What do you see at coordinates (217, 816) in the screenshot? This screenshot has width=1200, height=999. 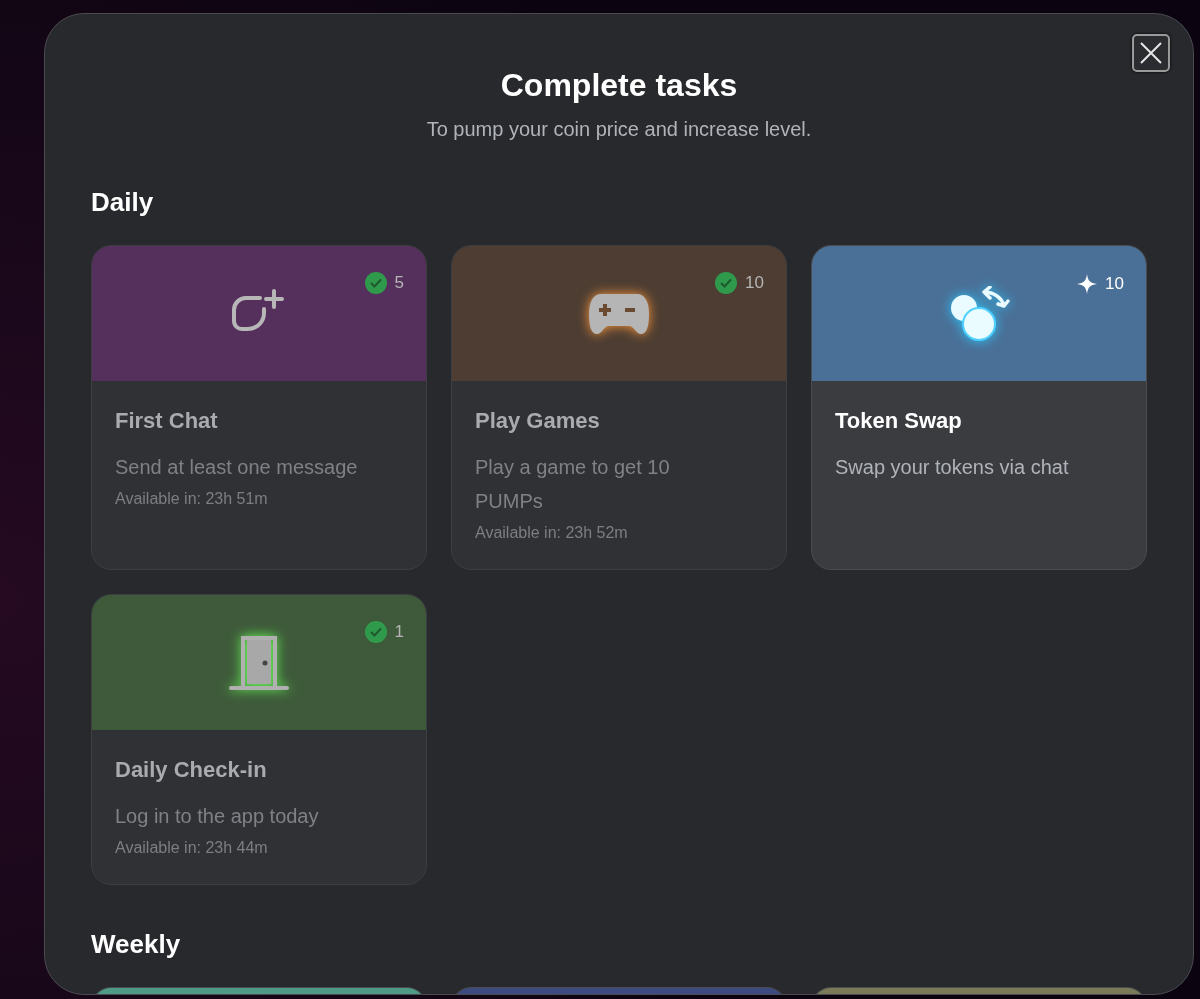 I see `task-description: Log in to the app today` at bounding box center [217, 816].